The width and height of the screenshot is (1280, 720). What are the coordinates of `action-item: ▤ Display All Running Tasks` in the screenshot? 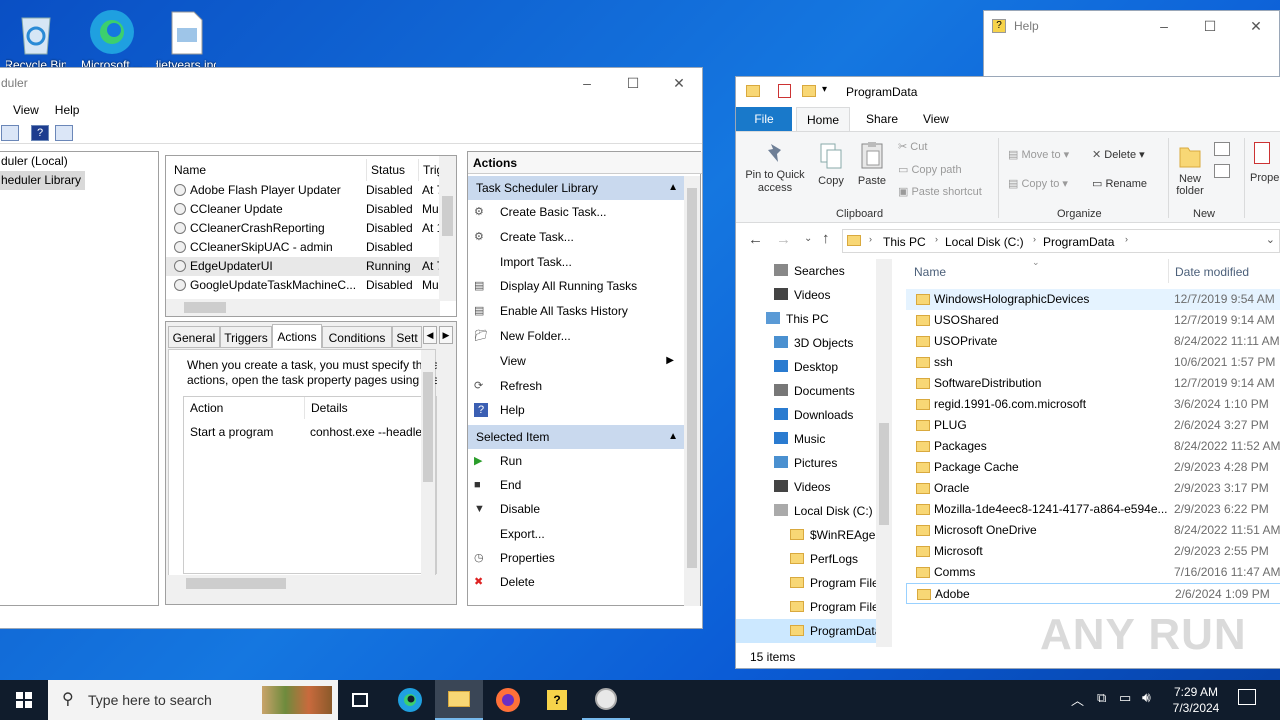 It's located at (576, 286).